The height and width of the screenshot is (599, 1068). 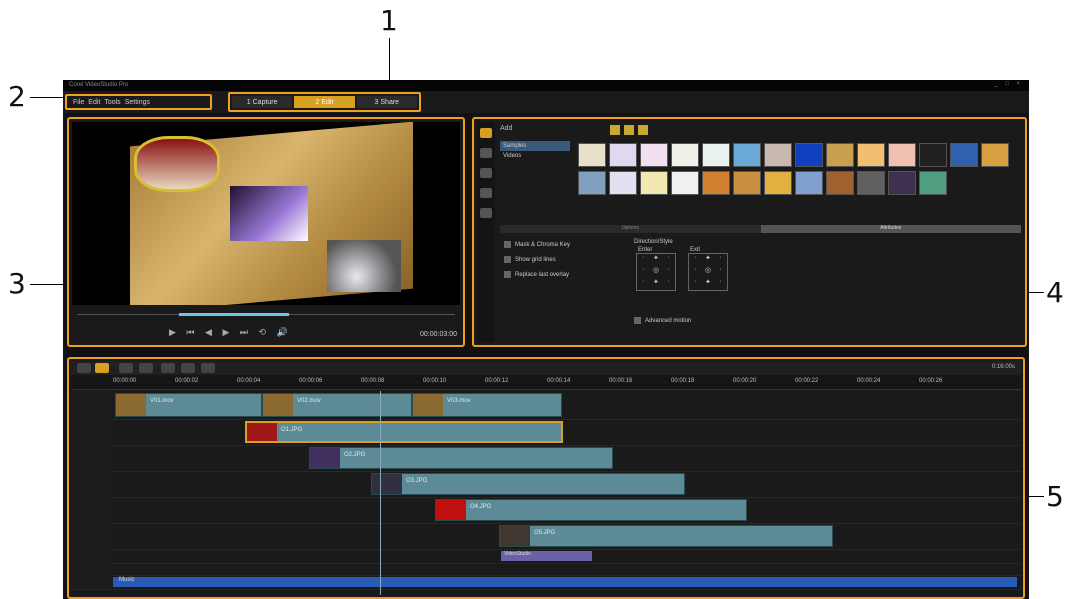 I want to click on video-track: V01.mov V02.mov V03.mov, so click(x=546, y=405).